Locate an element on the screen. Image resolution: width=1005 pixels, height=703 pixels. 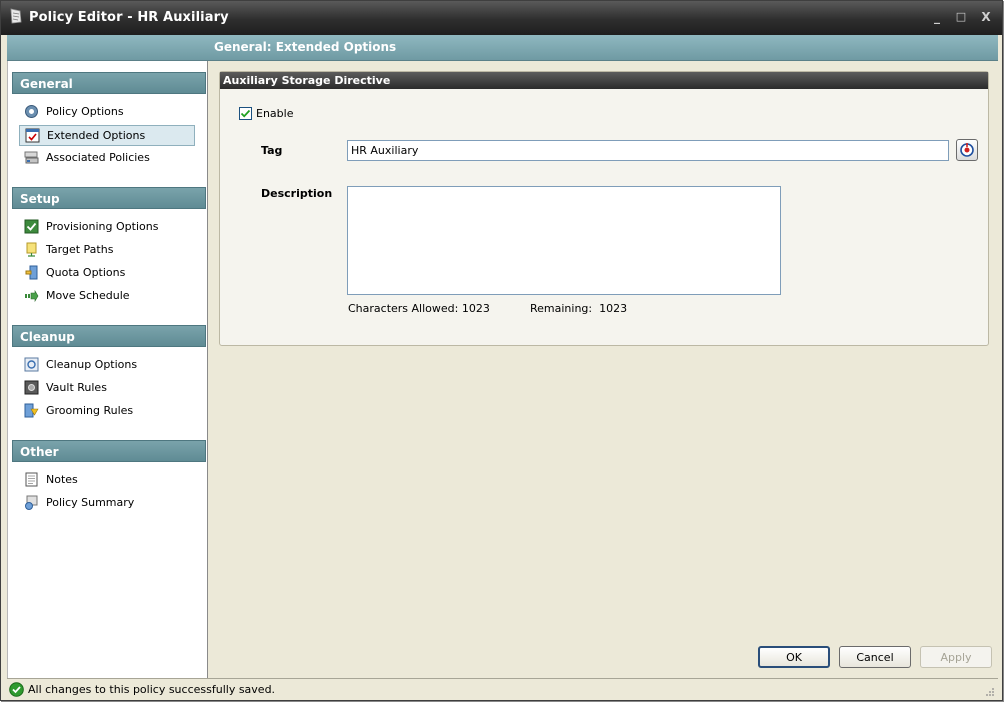
sidebar-item-policy-options: Policy Options is located at coordinates (107, 112).